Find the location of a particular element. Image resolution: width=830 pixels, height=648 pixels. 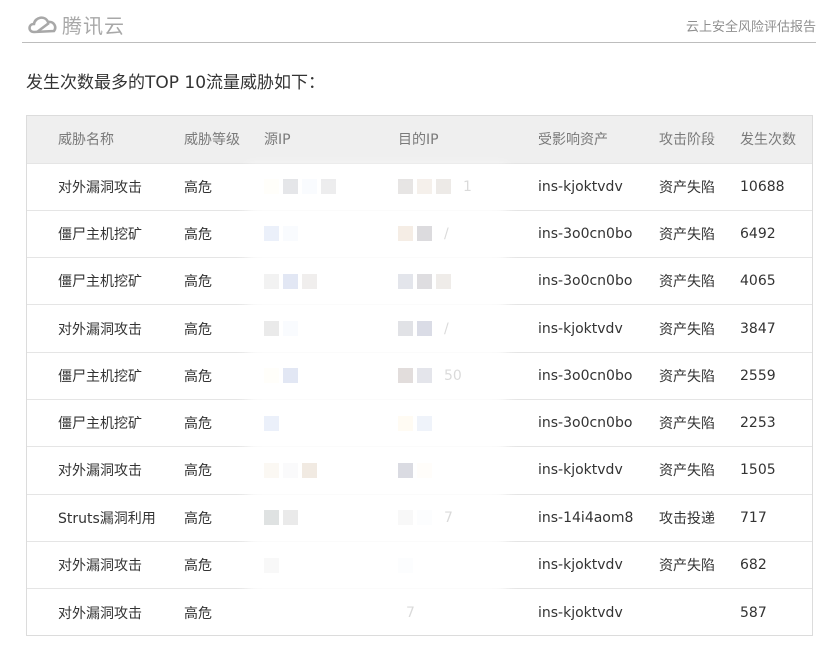

threat-name-cell: Struts漏洞利用 is located at coordinates (107, 518).